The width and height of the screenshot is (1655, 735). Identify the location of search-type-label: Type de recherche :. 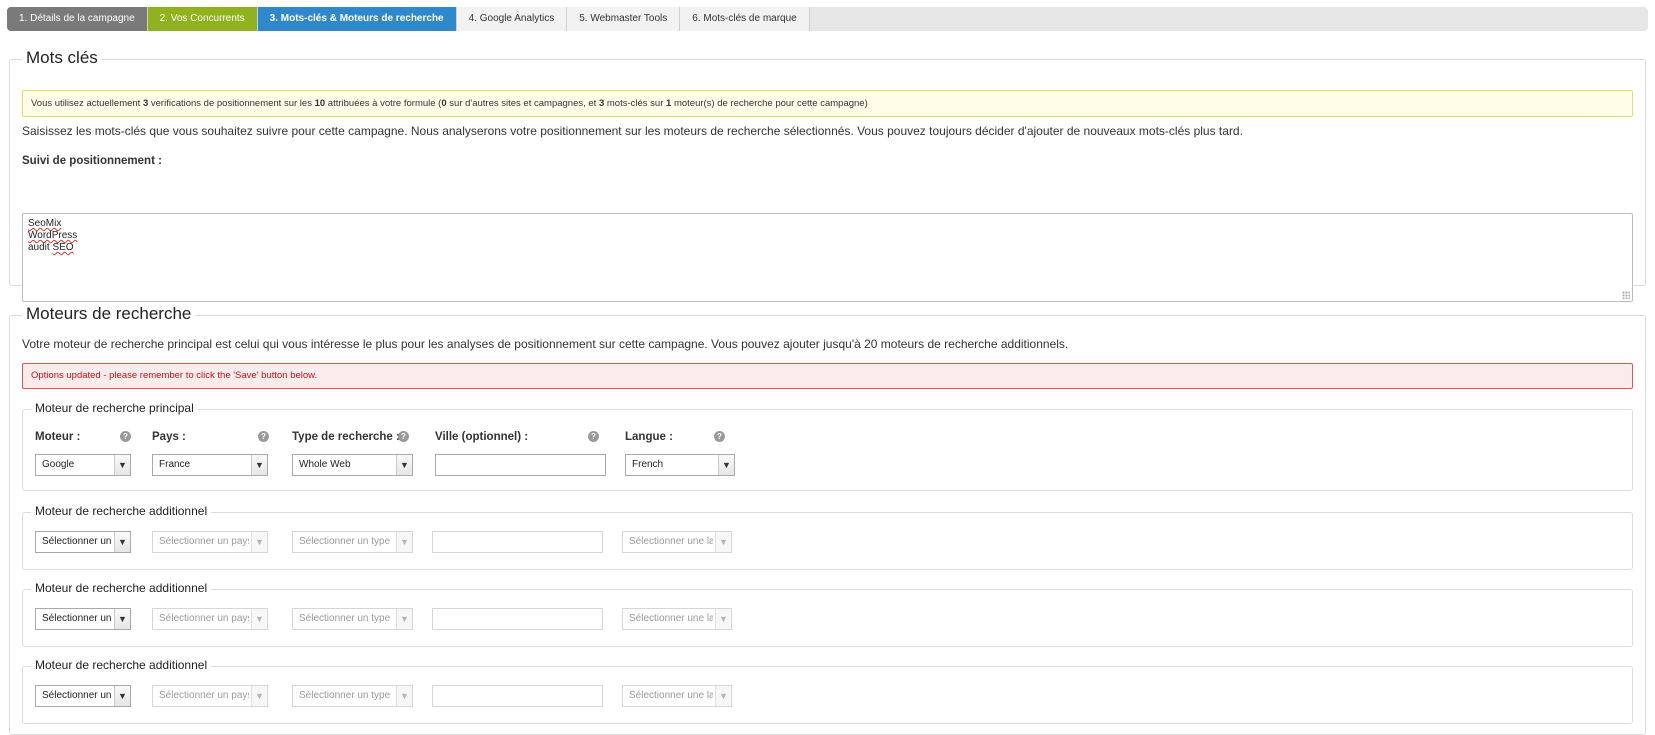
(346, 437).